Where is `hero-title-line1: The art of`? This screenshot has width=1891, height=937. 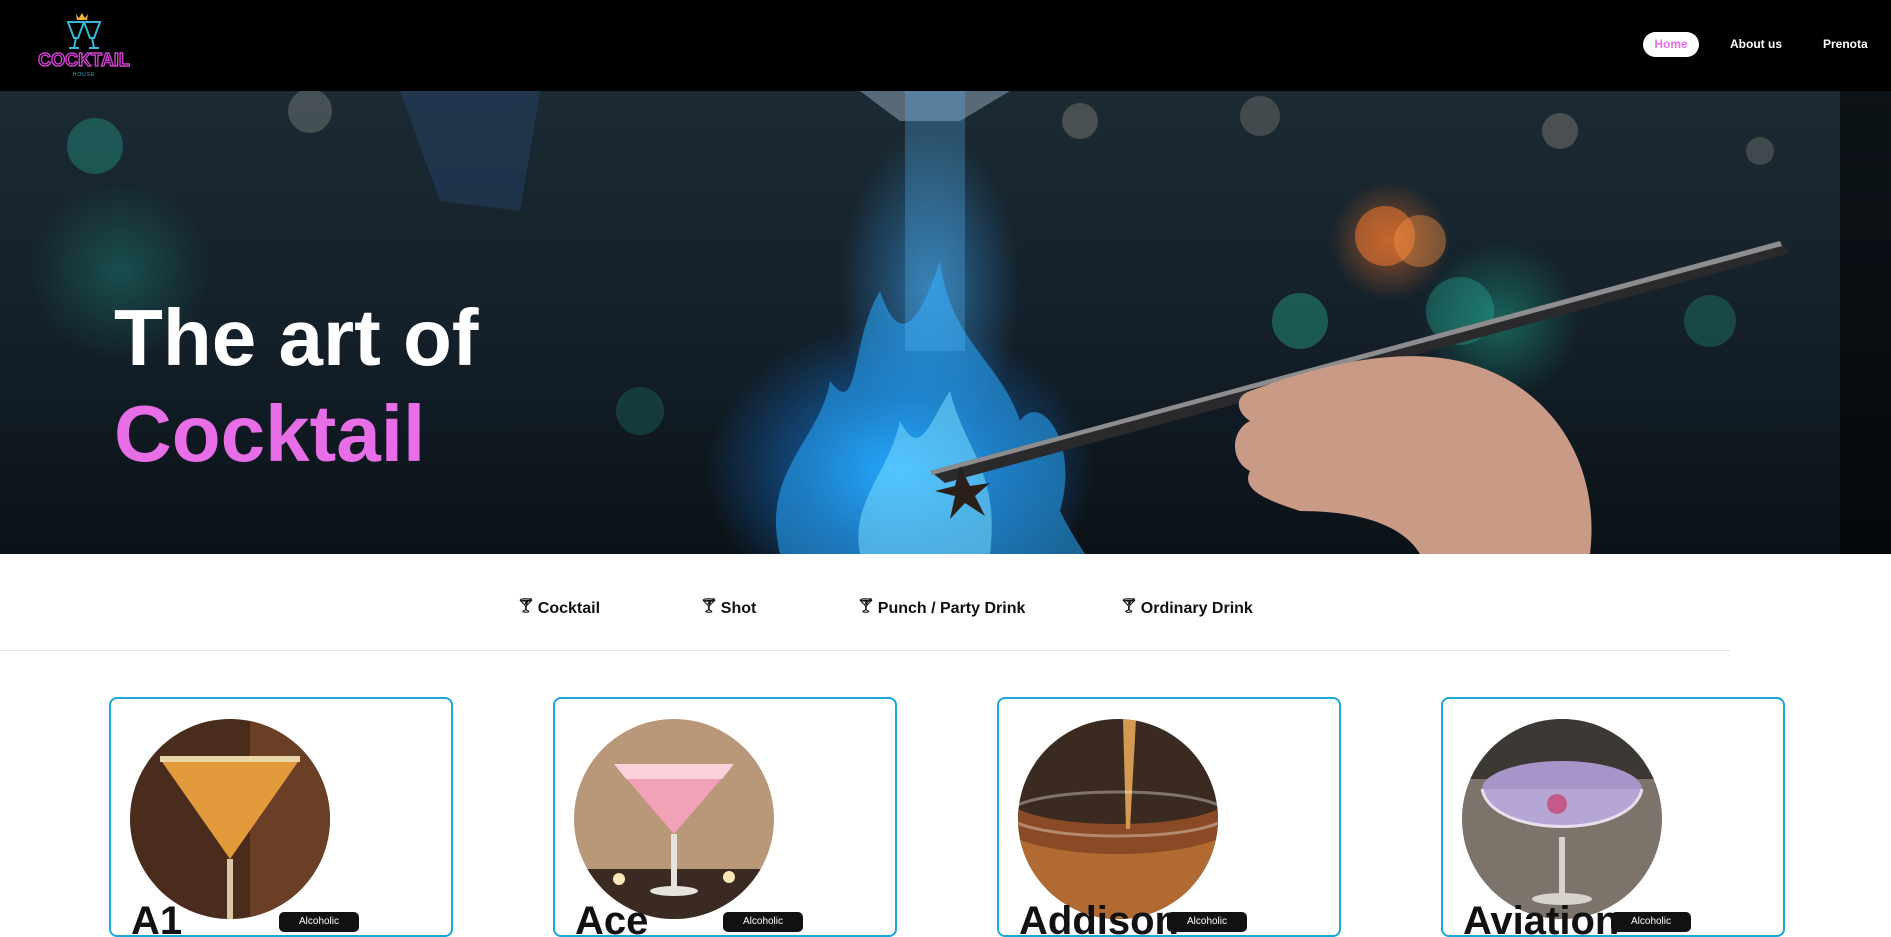
hero-title-line1: The art of is located at coordinates (296, 337).